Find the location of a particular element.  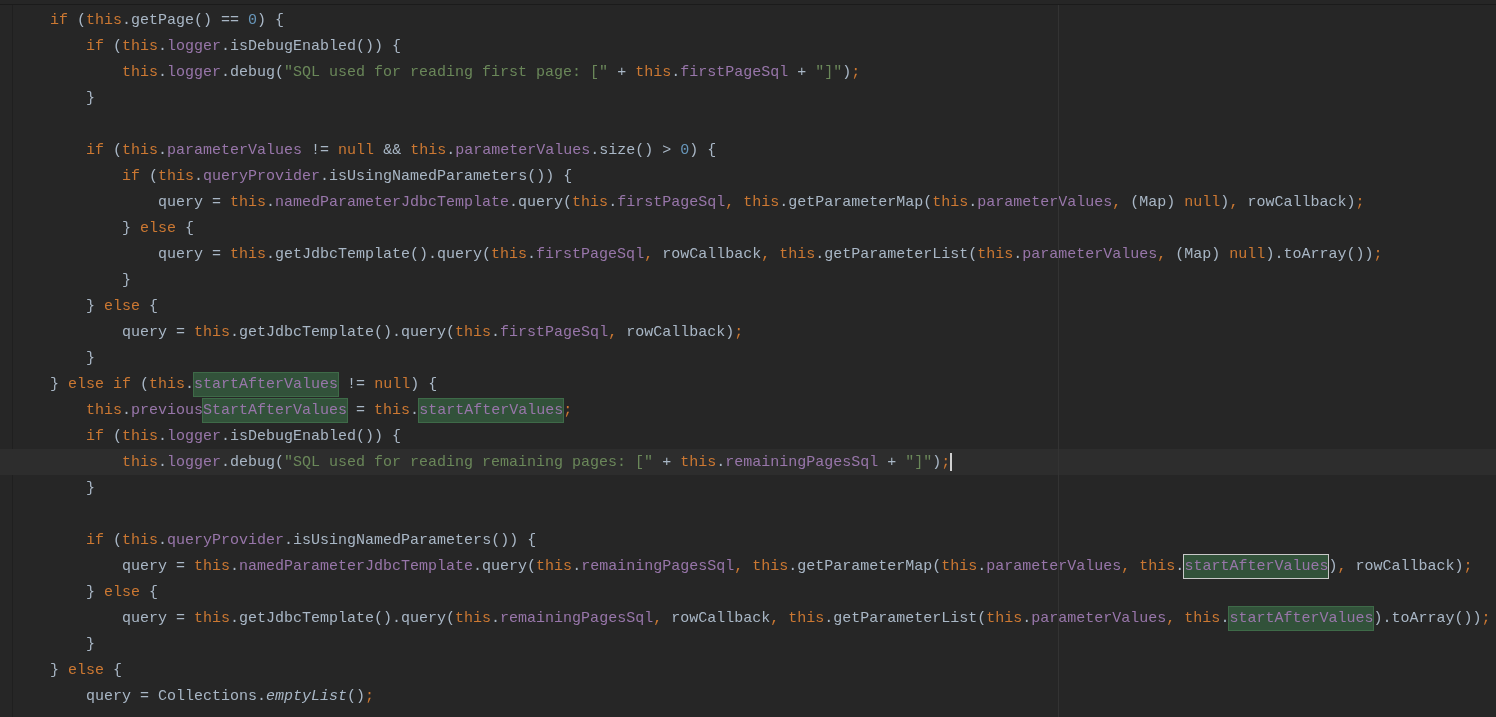

code-line: query = this.getJdbcTemplate().query(this.remainingPagesSql, rowCallback, this.getParameterList(this.parameterValues, this.startAfterValues).toArray()); is located at coordinates (806, 618).